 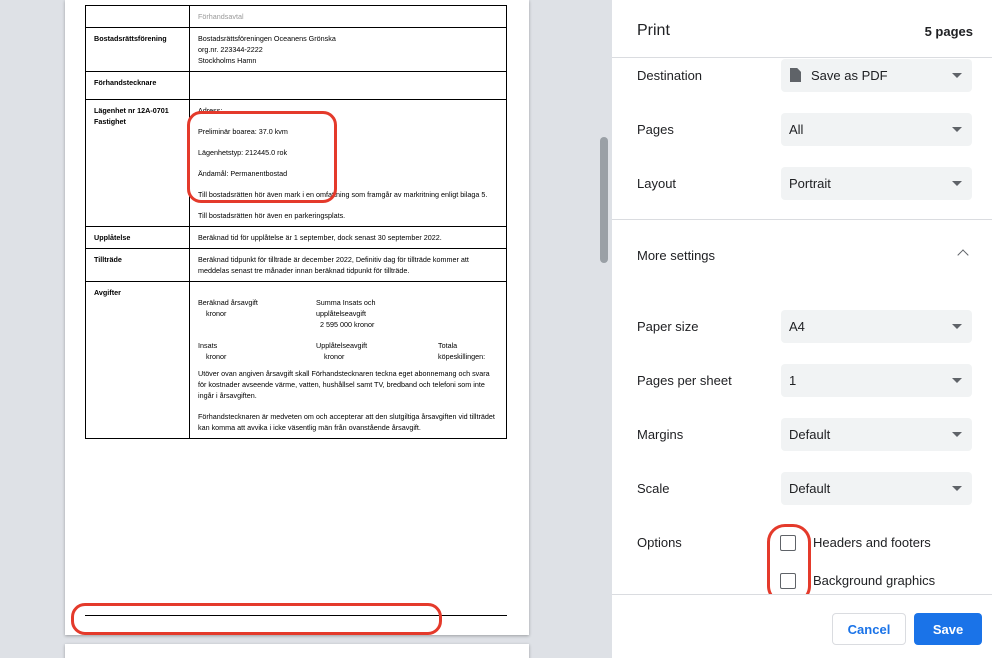 I want to click on association-location: Stockholms Hamn, so click(x=227, y=60).